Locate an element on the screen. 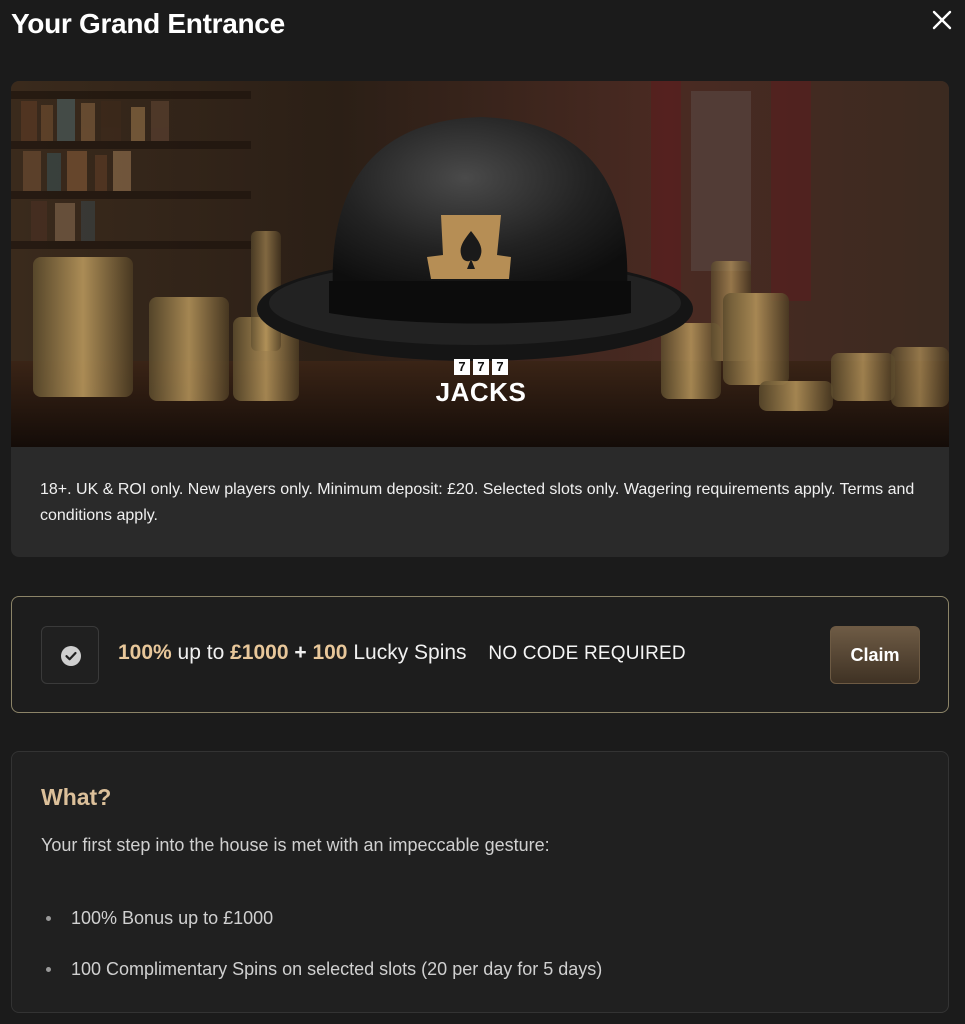 Image resolution: width=965 pixels, height=1024 pixels. close-icon is located at coordinates (942, 20).